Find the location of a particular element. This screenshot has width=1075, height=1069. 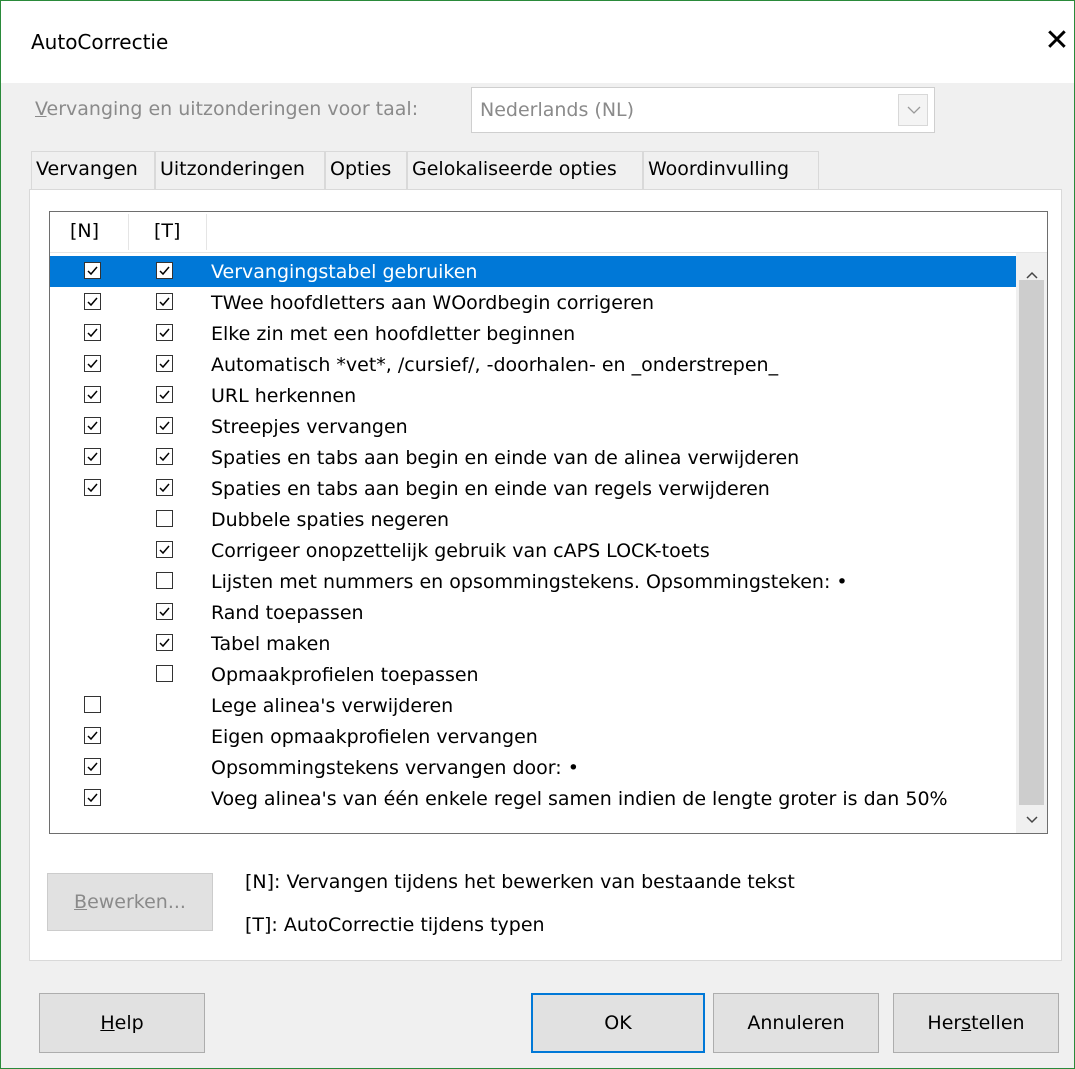

tab-label: Vervangen is located at coordinates (87, 169).